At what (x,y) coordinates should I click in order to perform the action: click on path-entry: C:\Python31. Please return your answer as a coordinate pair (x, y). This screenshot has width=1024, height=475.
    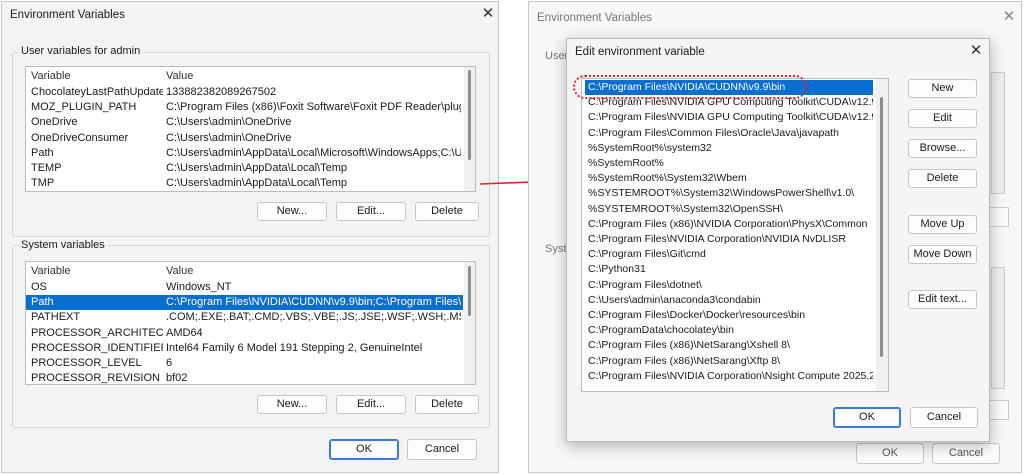
    Looking at the image, I should click on (729, 269).